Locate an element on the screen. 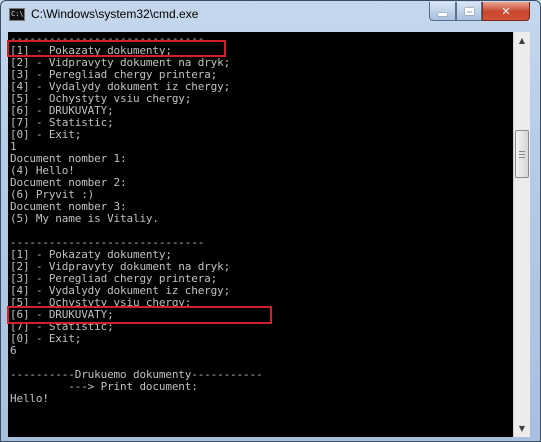 The height and width of the screenshot is (442, 541). console-icon-text: C:\ is located at coordinates (17, 14).